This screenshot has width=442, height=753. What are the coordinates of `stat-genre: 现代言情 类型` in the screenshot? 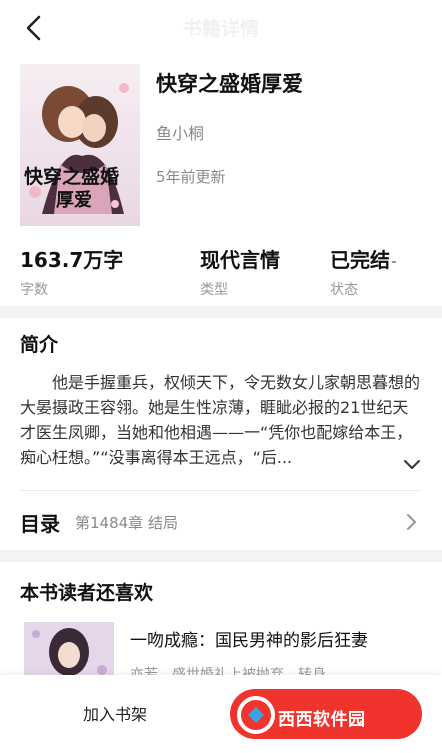 It's located at (240, 271).